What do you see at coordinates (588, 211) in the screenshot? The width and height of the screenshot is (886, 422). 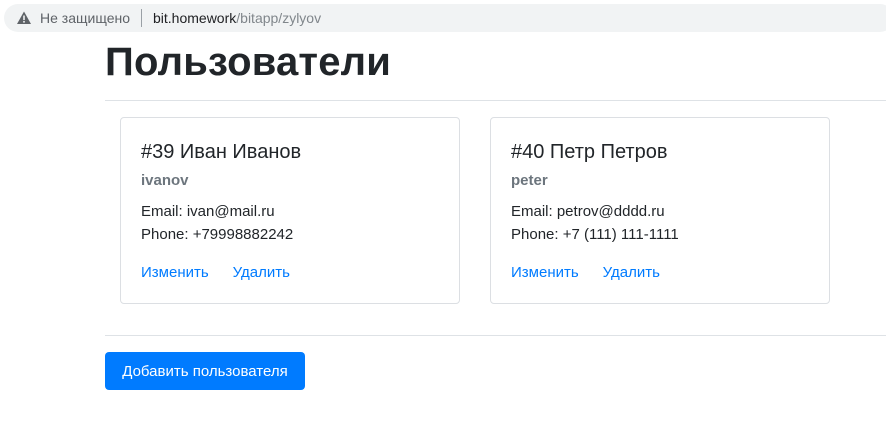 I see `user-email: Email: petrov@dddd.ru` at bounding box center [588, 211].